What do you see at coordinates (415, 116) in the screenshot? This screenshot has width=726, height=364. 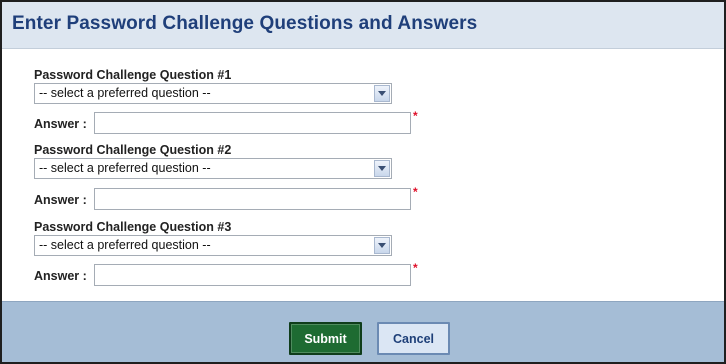 I see `required-marker-1: *` at bounding box center [415, 116].